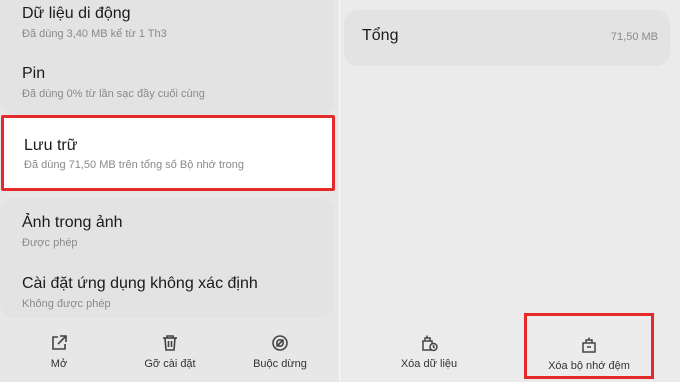 The width and height of the screenshot is (680, 382). What do you see at coordinates (170, 343) in the screenshot?
I see `trash-icon` at bounding box center [170, 343].